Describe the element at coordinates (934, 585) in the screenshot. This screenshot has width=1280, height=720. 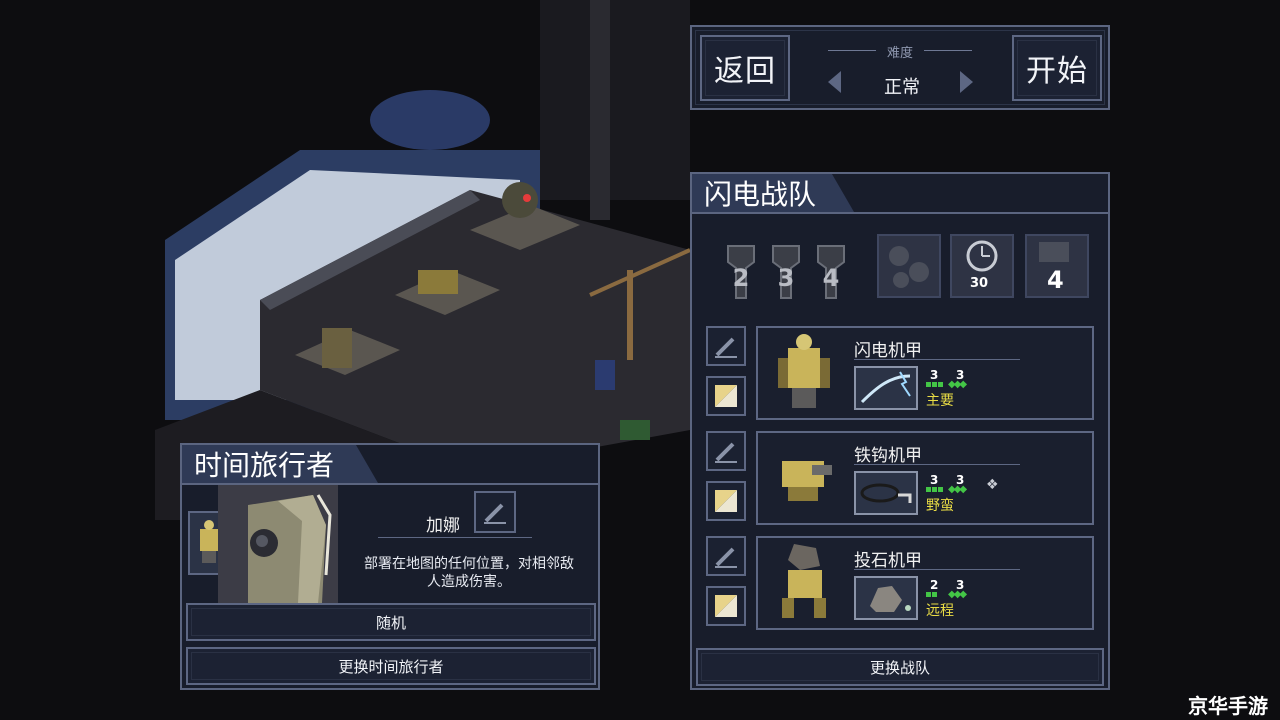
I see `mech-move-stat: 2` at that location.